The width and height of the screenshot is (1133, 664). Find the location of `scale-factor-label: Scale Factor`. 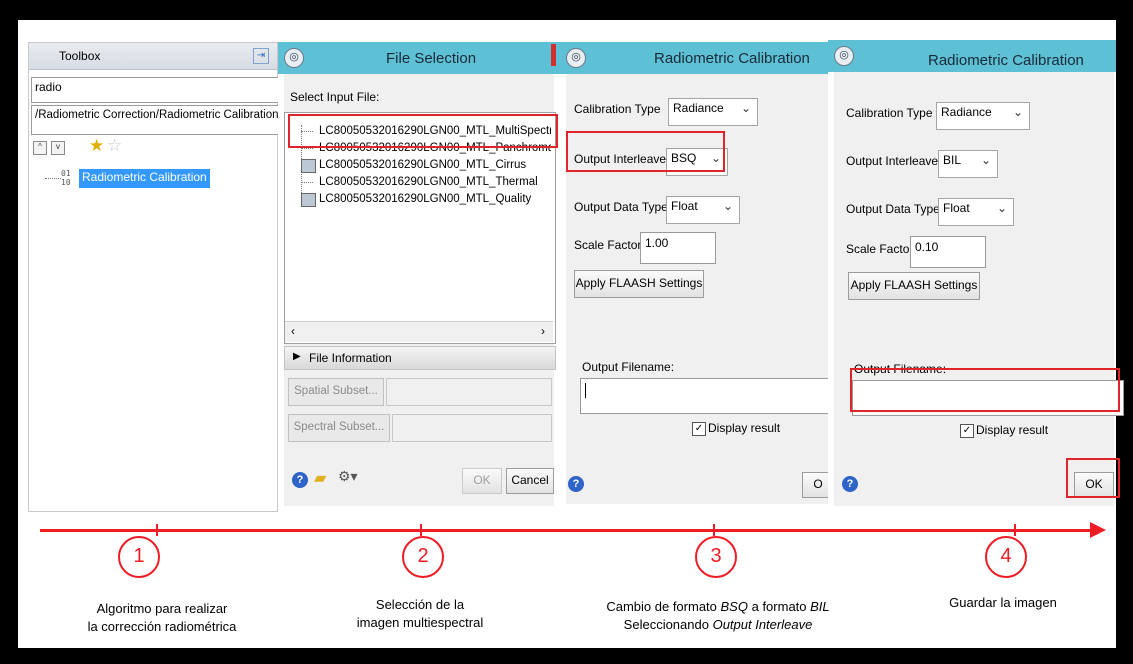

scale-factor-label: Scale Factor is located at coordinates (608, 245).